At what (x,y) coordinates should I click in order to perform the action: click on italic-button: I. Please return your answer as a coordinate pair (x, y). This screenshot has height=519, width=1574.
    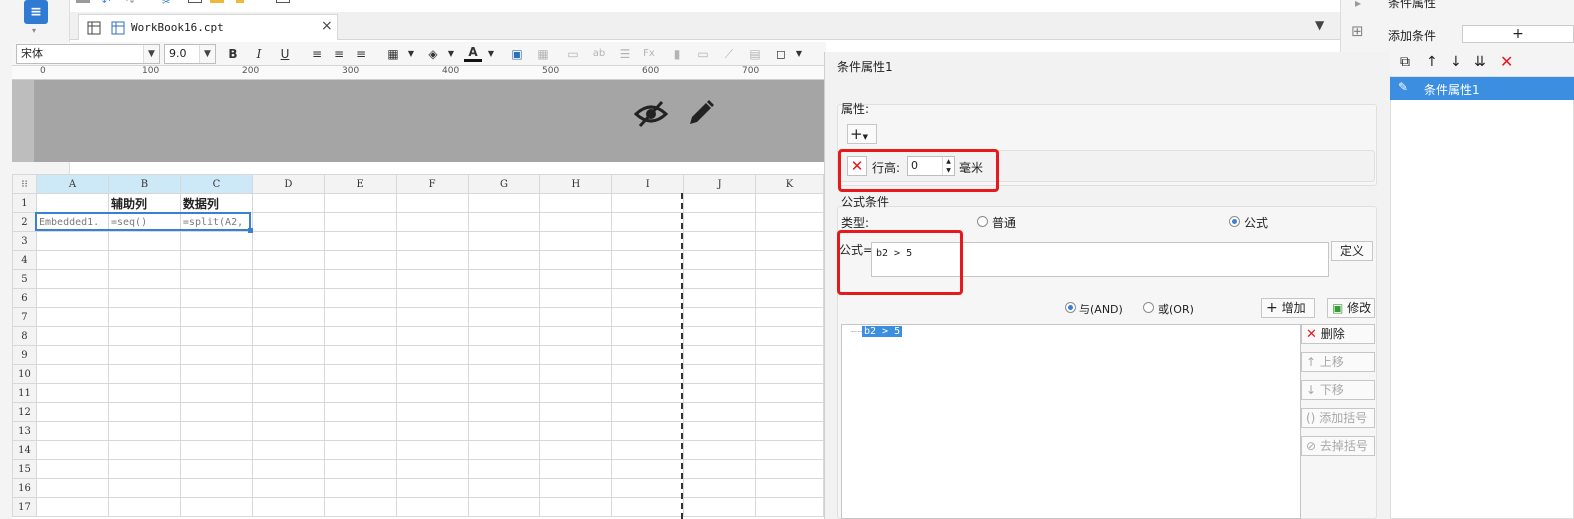
    Looking at the image, I should click on (259, 54).